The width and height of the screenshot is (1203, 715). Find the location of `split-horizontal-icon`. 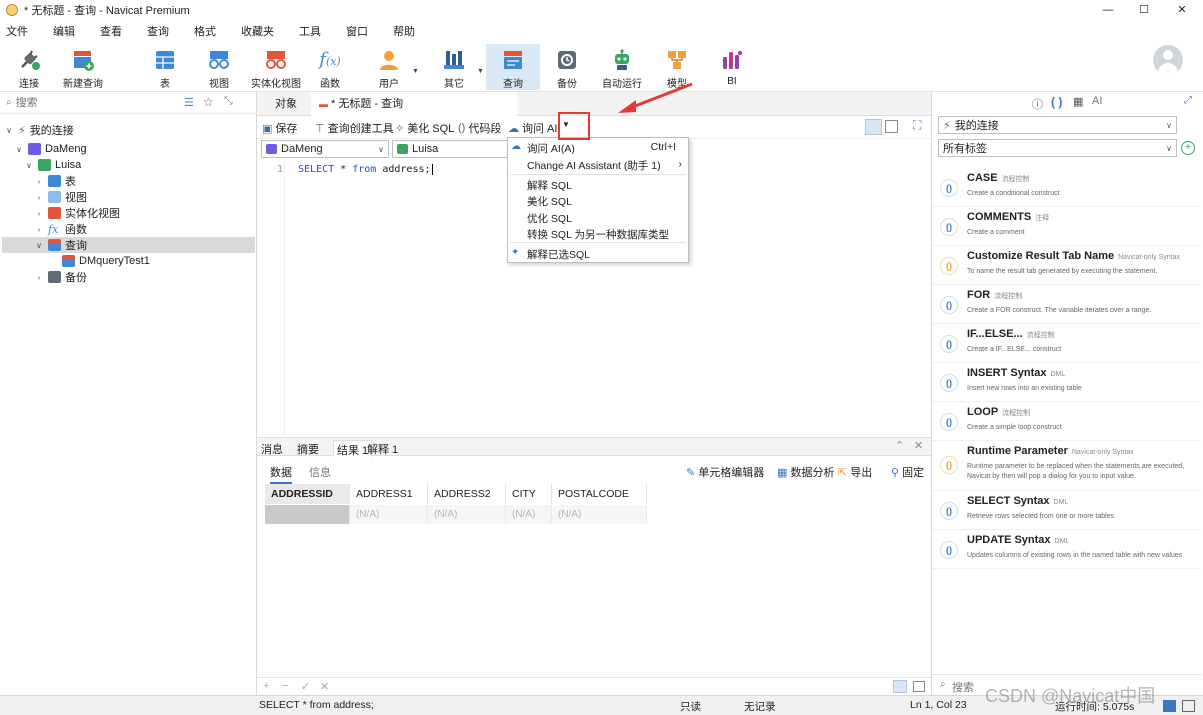

split-horizontal-icon is located at coordinates (873, 127).